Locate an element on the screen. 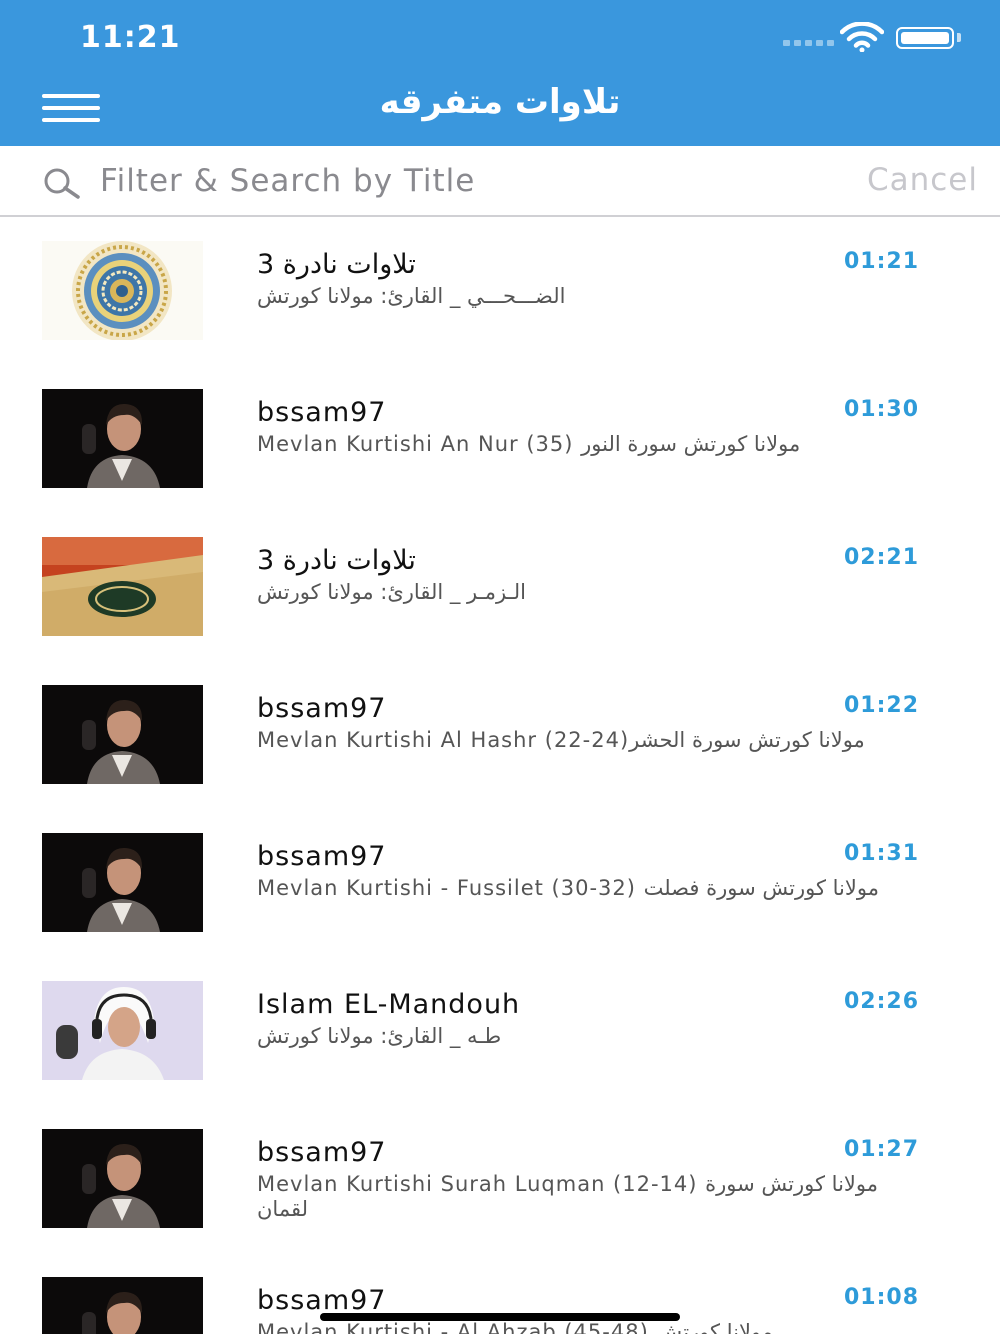 This screenshot has height=1334, width=1000. status-time: 11:21 is located at coordinates (130, 37).